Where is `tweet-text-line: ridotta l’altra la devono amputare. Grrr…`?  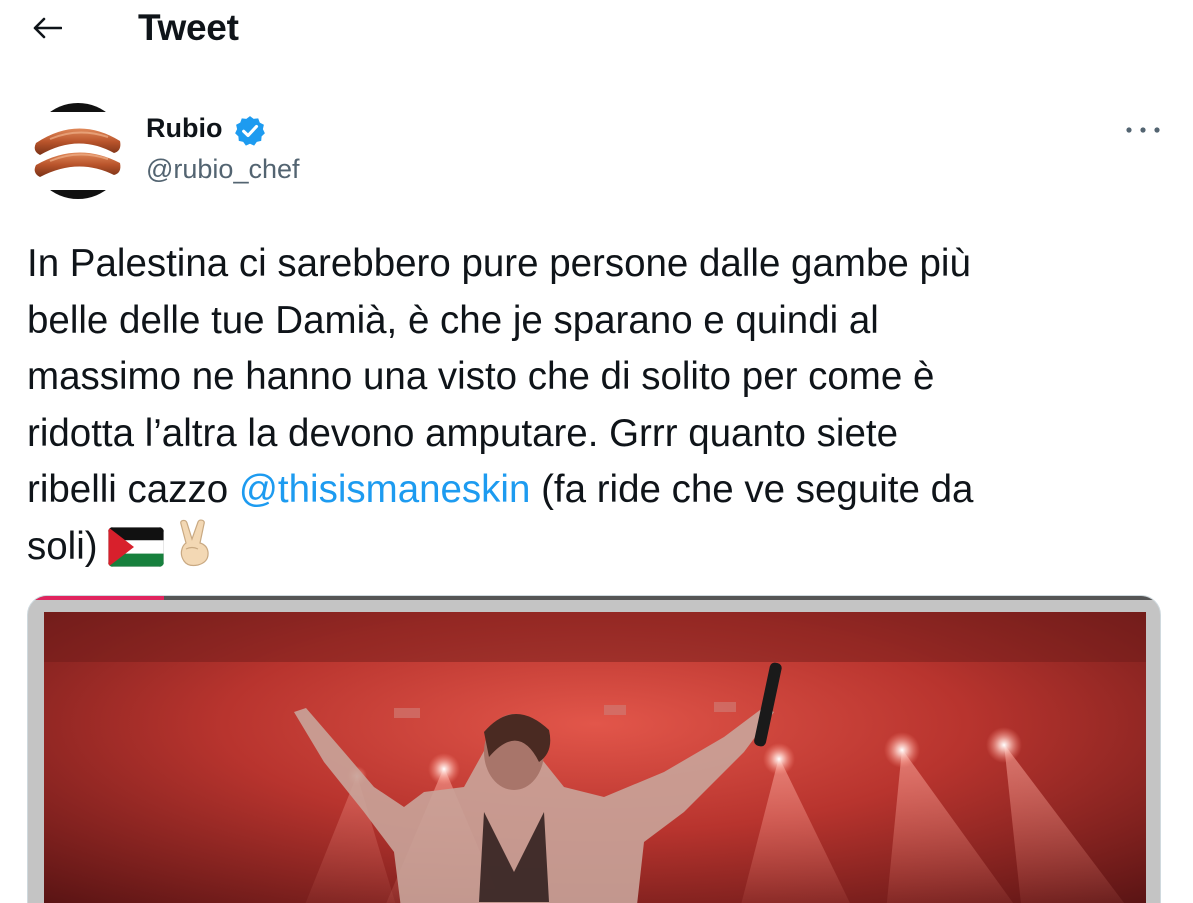
tweet-text-line: ridotta l’altra la devono amputare. Grrr… is located at coordinates (462, 433).